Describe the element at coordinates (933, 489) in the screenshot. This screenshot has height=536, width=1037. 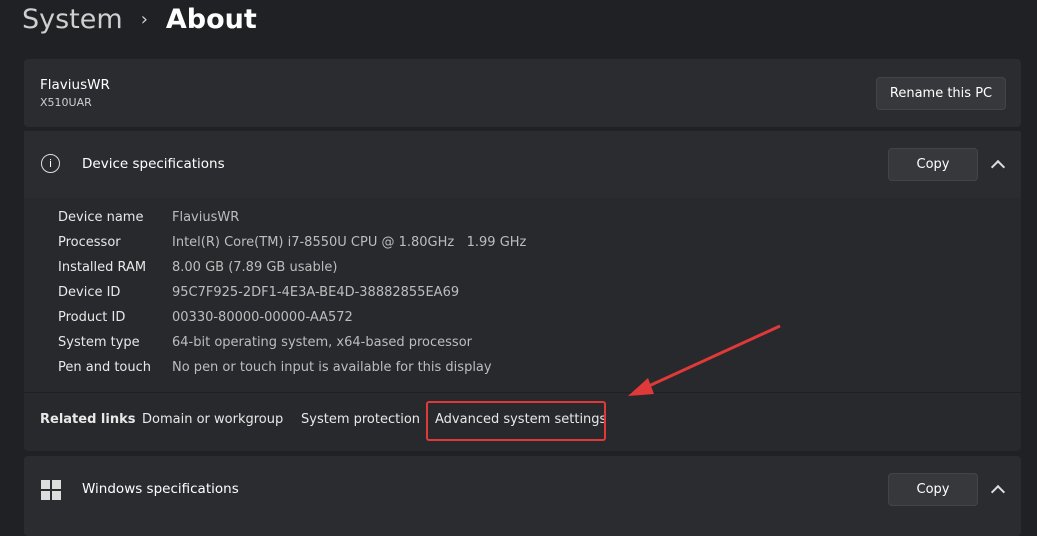
I see `copy-windows-specs-button: Copy` at that location.